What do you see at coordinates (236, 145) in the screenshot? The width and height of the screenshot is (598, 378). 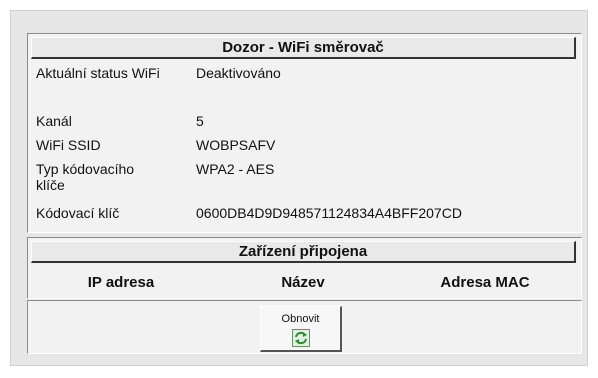 I see `ssid-value: WOBPSAFV` at bounding box center [236, 145].